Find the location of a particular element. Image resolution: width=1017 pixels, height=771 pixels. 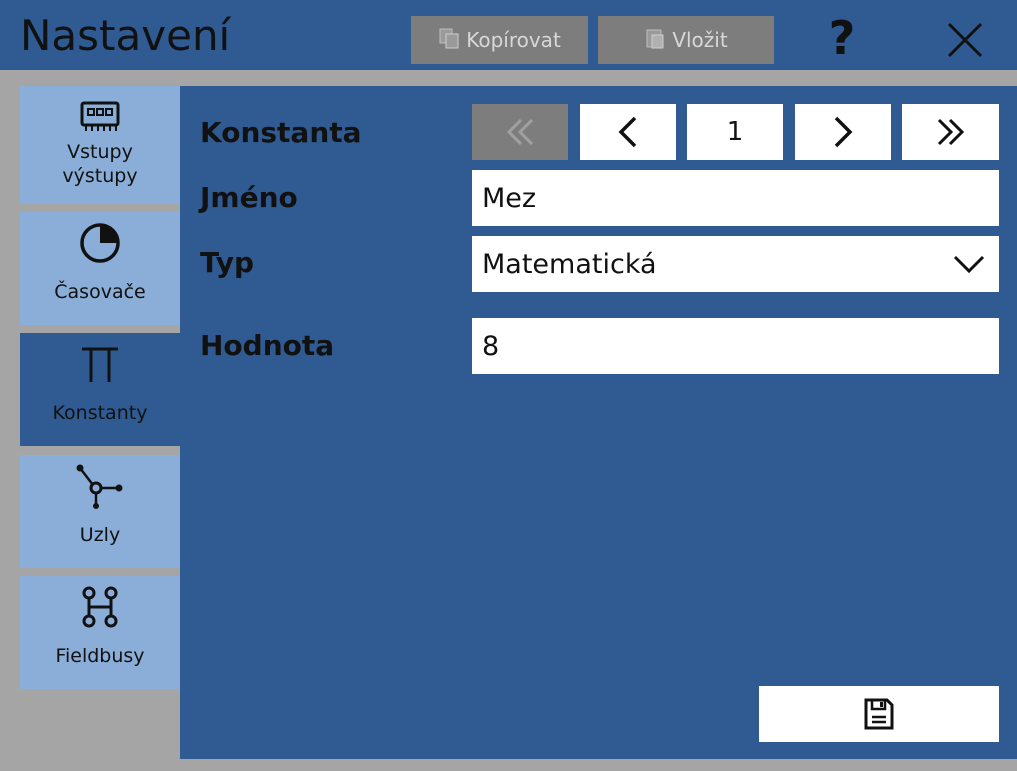

double-chevron-right-icon is located at coordinates (950, 132).